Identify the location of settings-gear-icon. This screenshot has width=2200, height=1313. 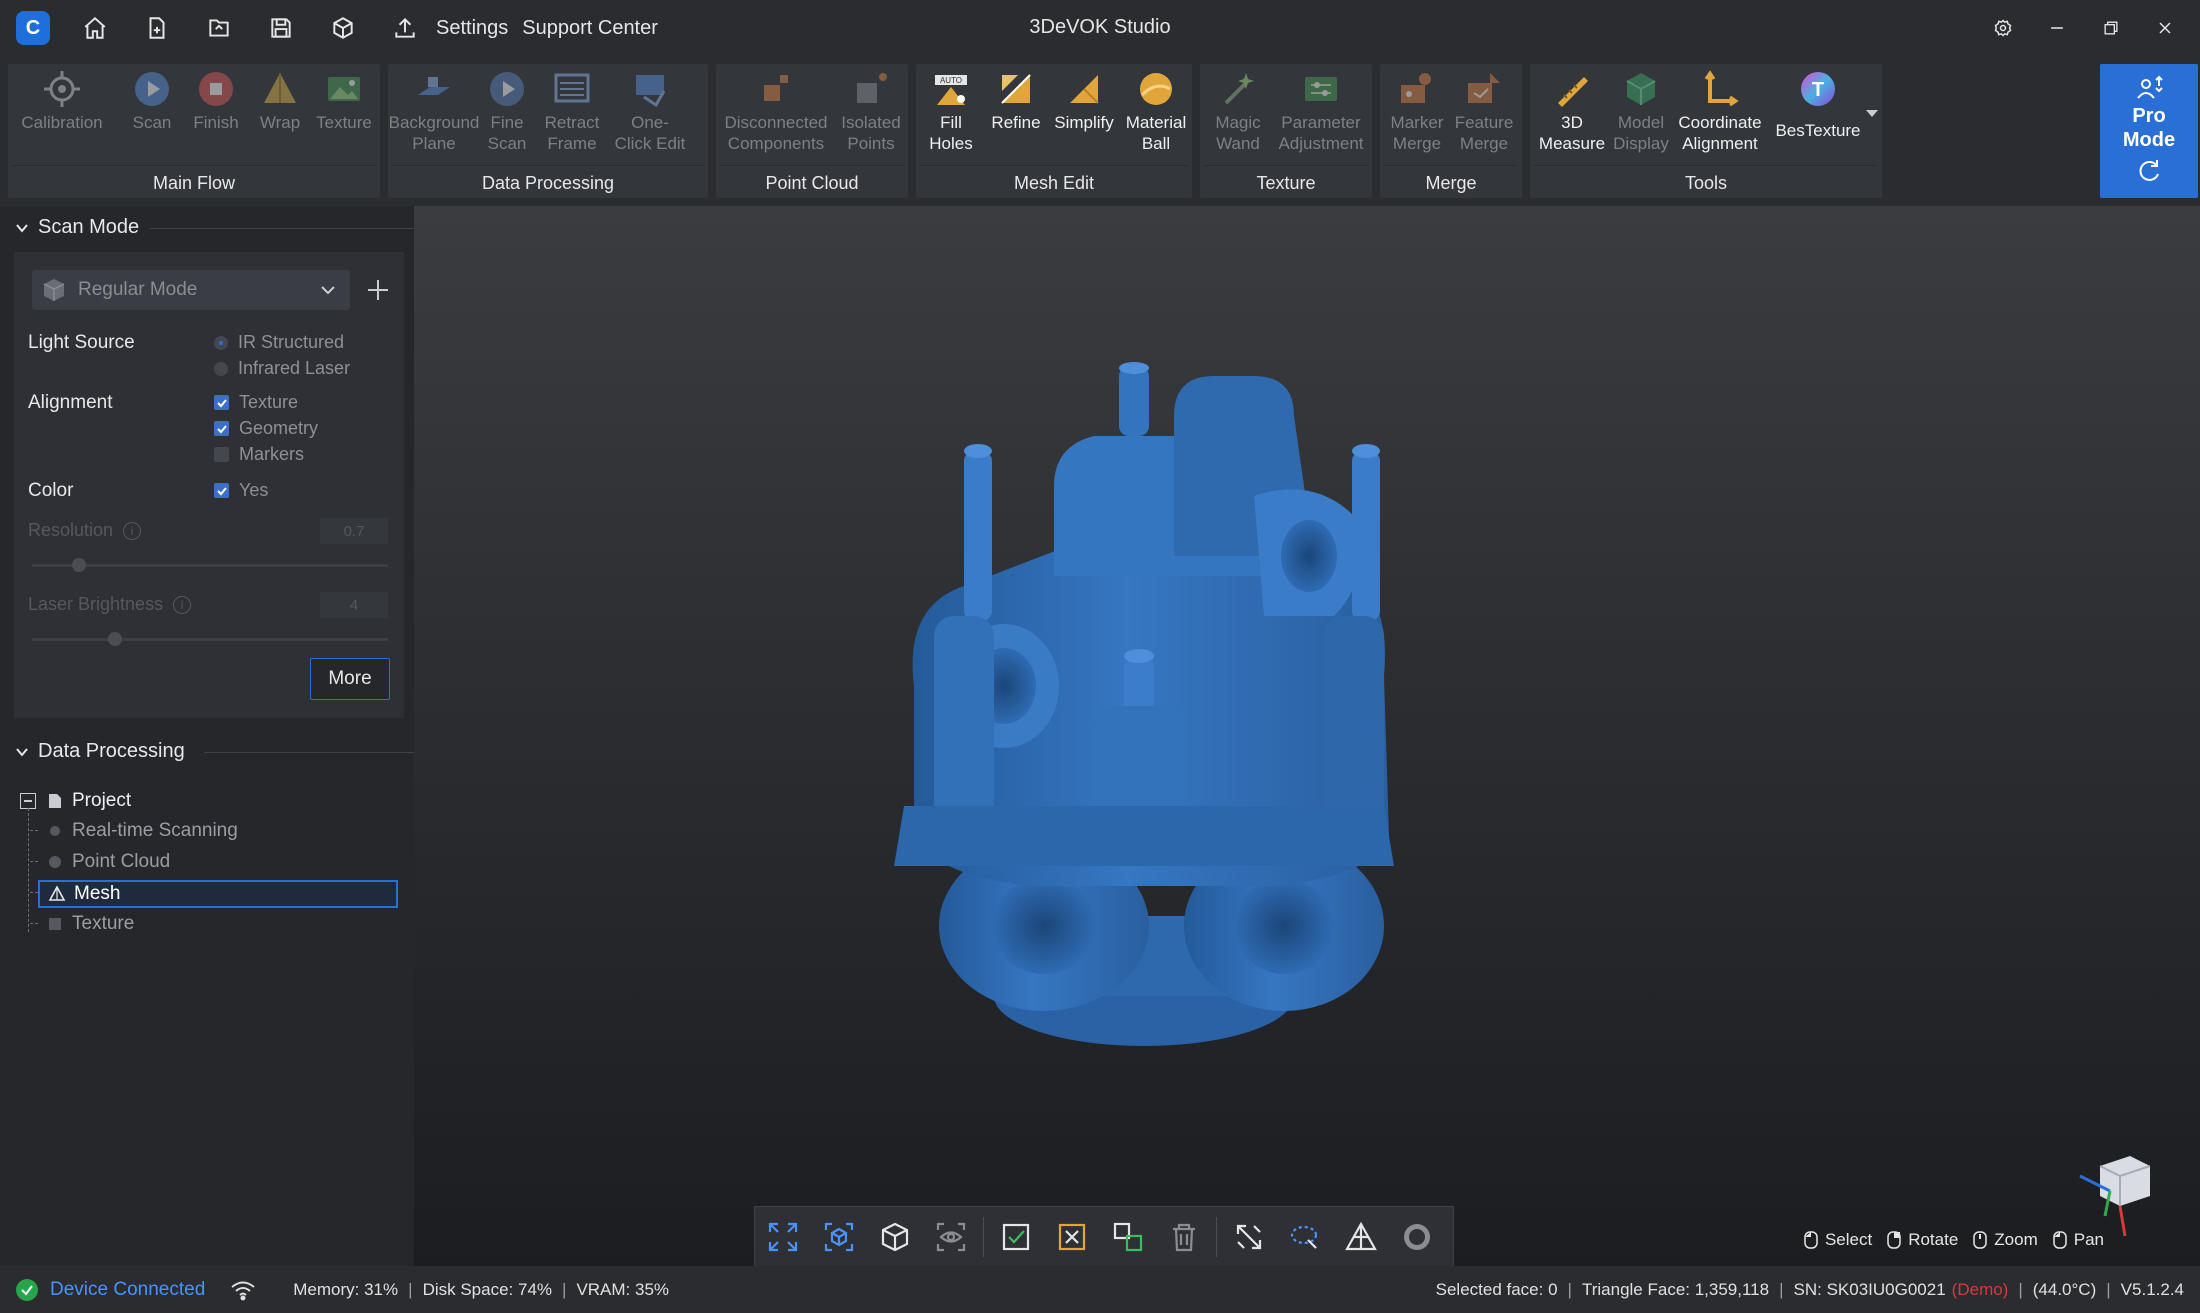
(2003, 28).